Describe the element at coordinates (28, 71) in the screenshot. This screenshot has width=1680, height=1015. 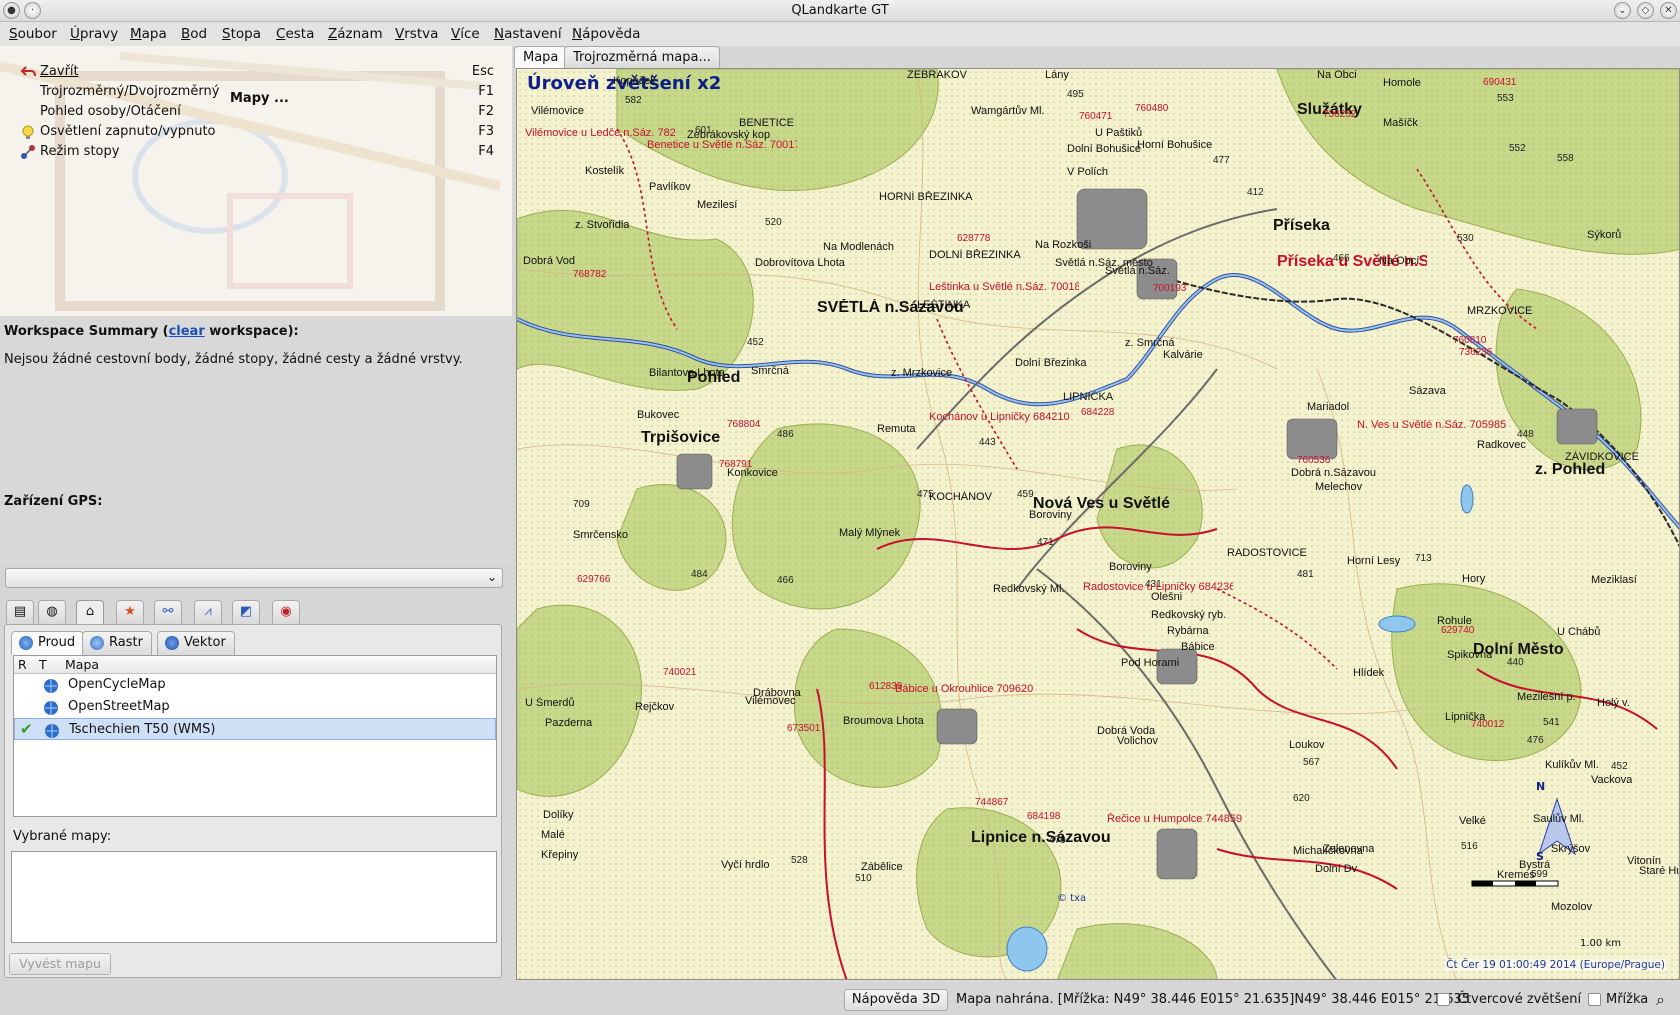
I see `undo-arrow-icon` at that location.